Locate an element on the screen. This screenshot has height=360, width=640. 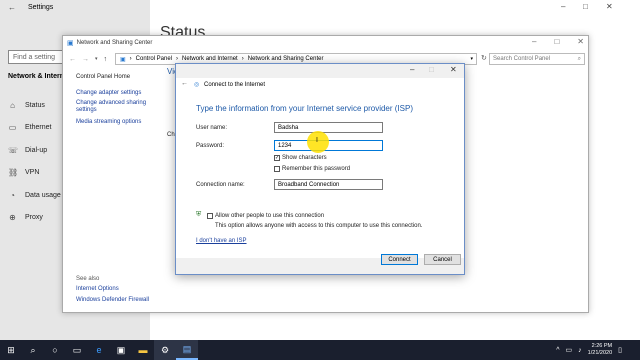
network-tray-icon: ▭ is located at coordinates (569, 350).